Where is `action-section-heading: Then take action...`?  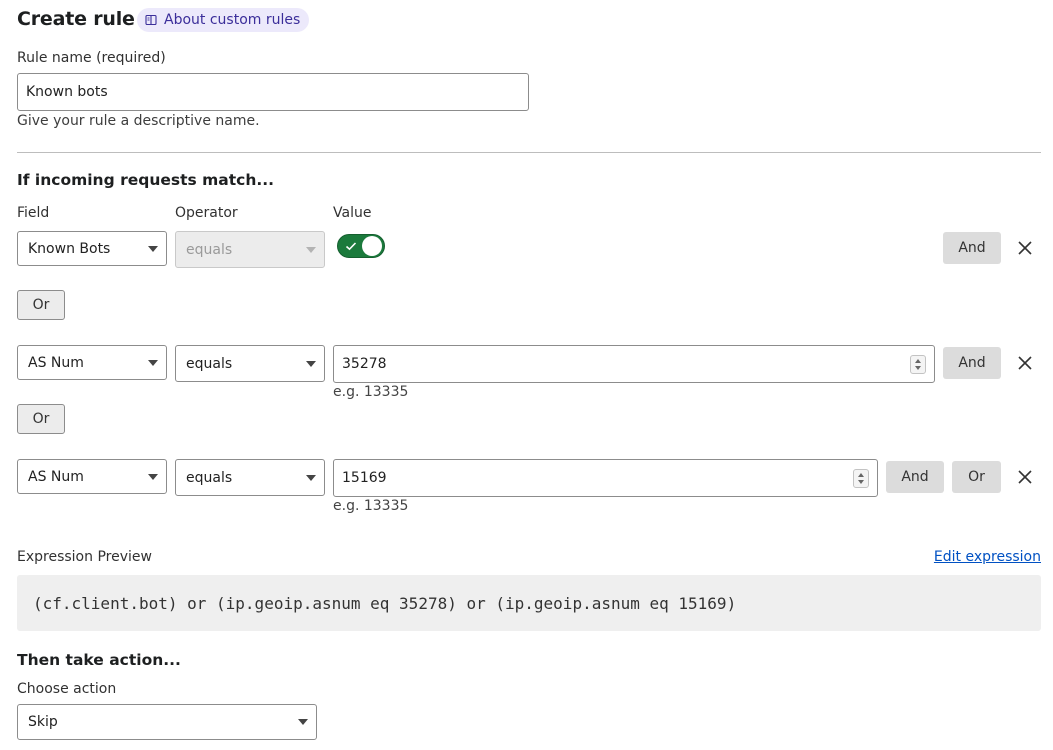
action-section-heading: Then take action... is located at coordinates (99, 660).